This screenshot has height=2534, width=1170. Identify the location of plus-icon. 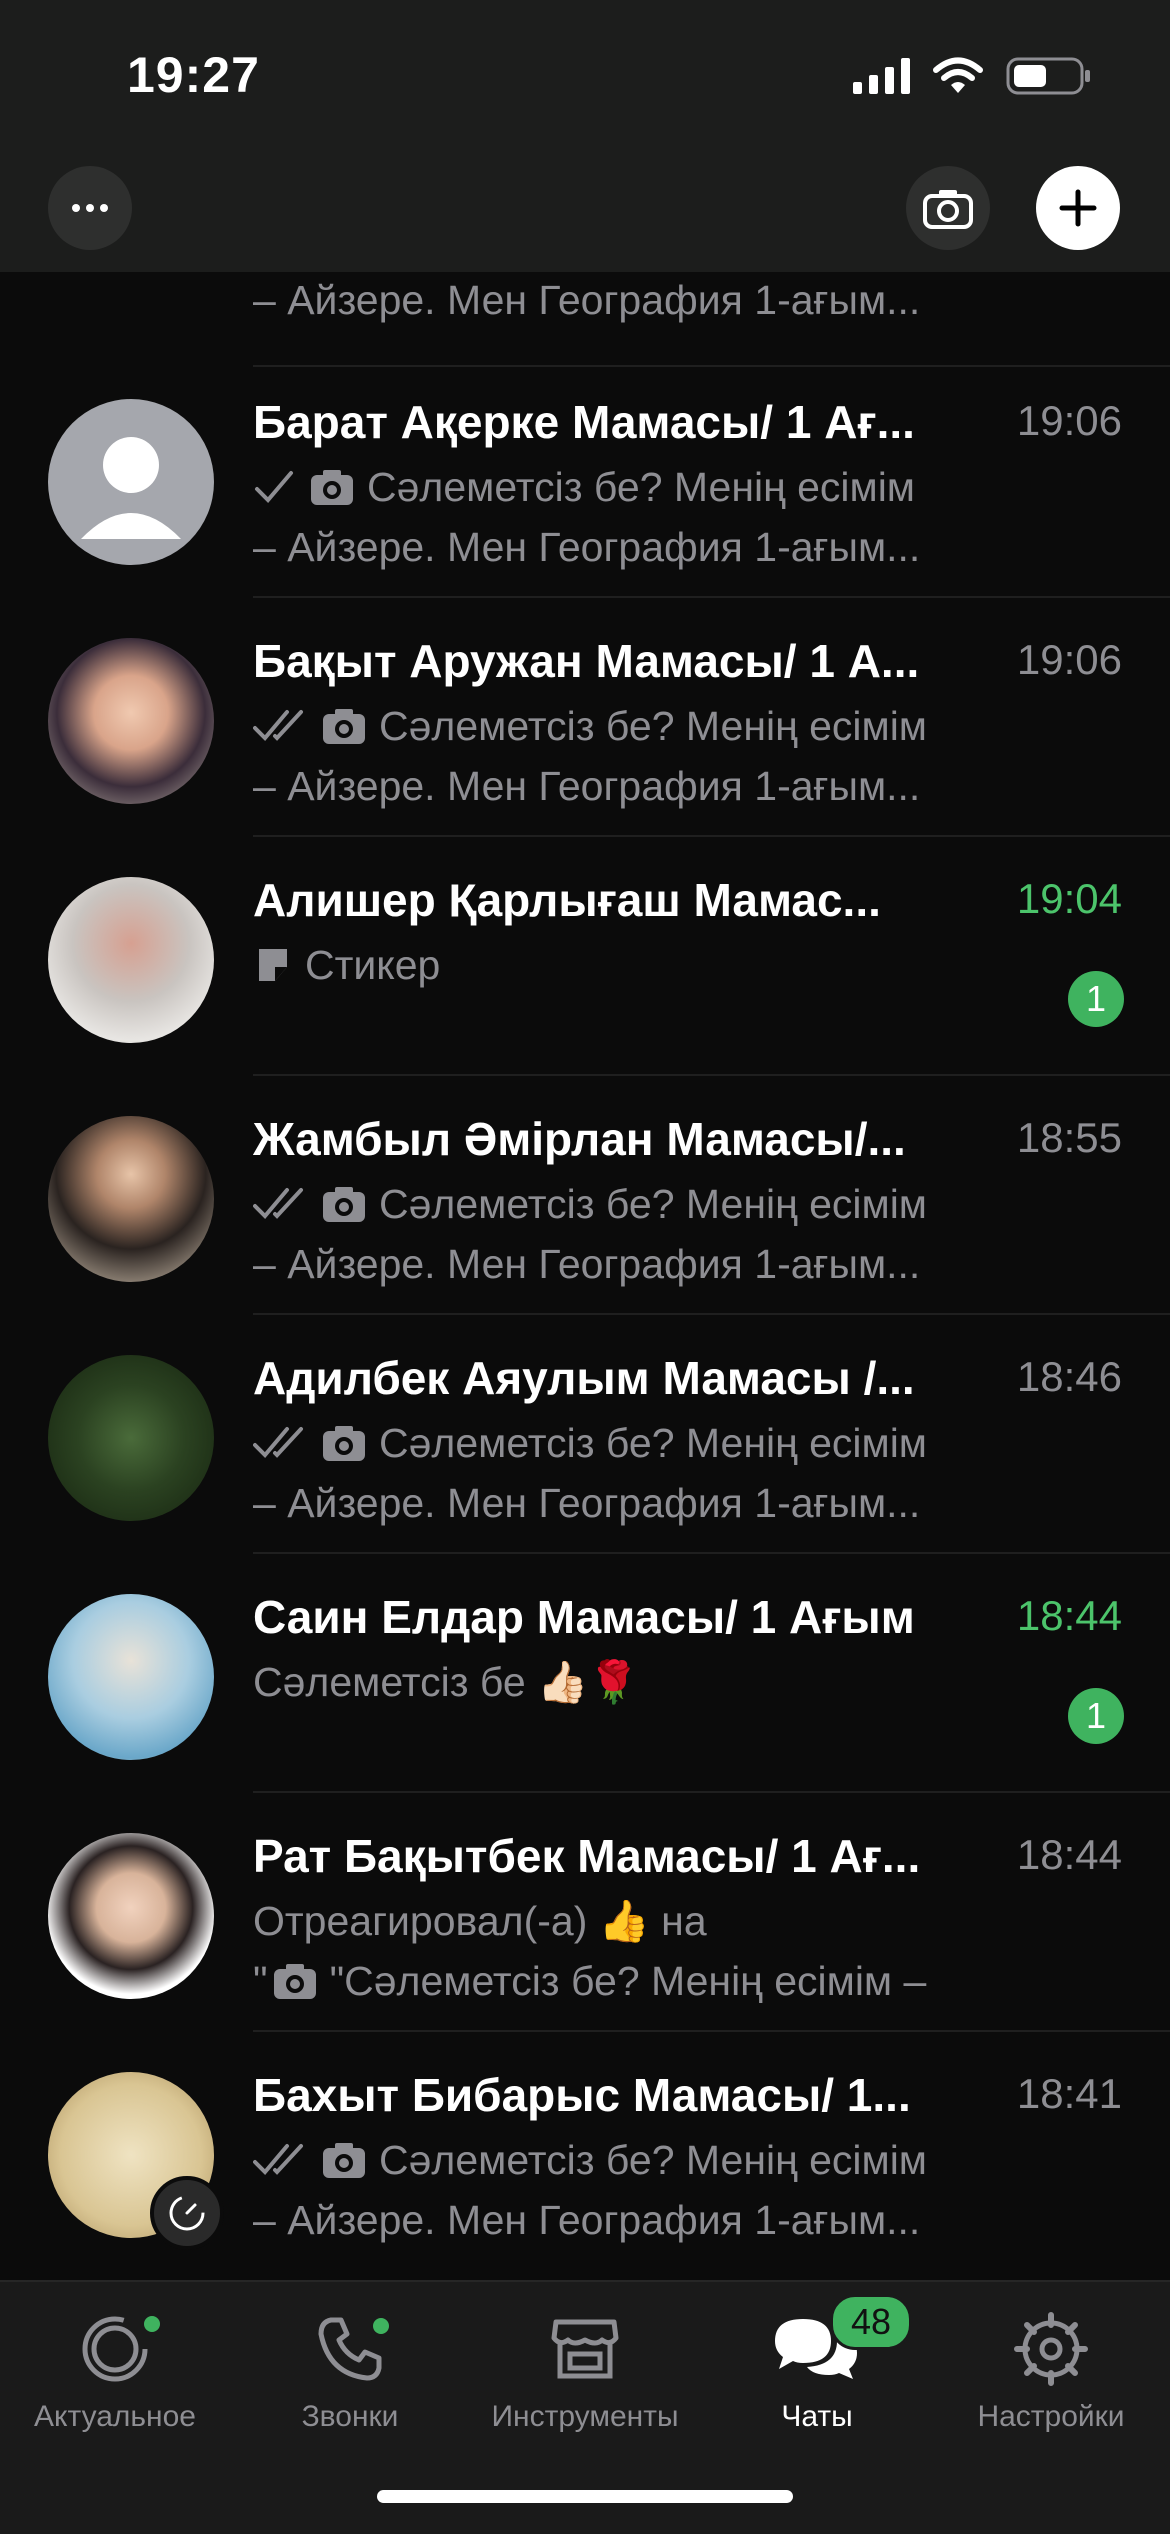
(1078, 208).